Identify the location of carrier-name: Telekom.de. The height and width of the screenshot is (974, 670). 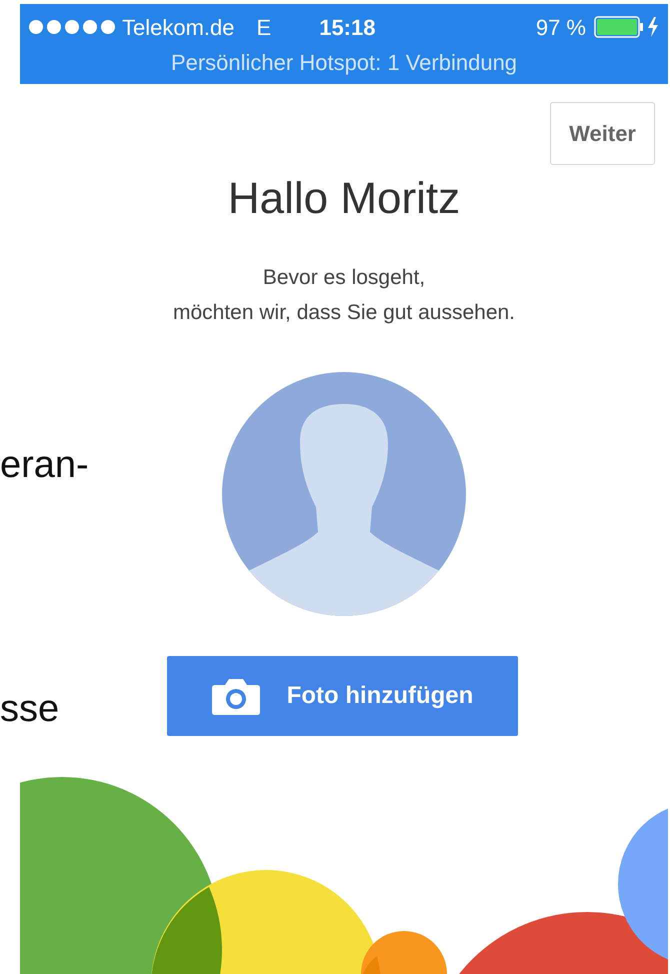
(178, 28).